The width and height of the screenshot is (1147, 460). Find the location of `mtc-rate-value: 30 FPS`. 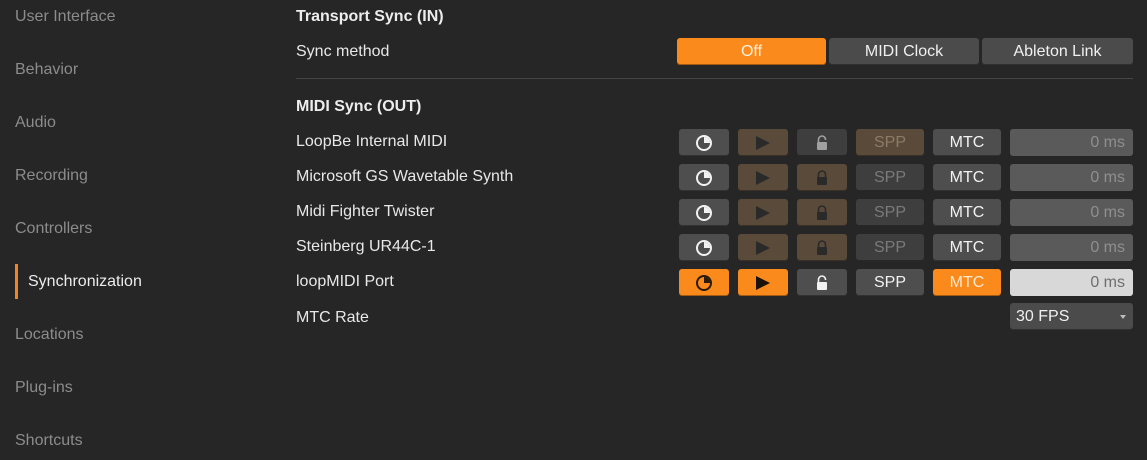

mtc-rate-value: 30 FPS is located at coordinates (1043, 316).